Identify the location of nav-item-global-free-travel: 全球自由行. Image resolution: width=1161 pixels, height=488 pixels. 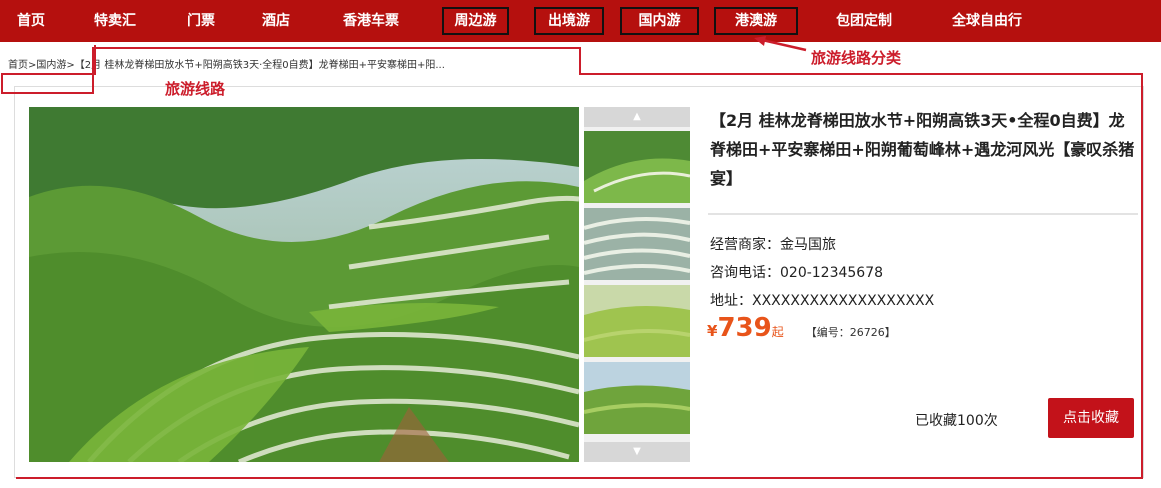
(987, 21).